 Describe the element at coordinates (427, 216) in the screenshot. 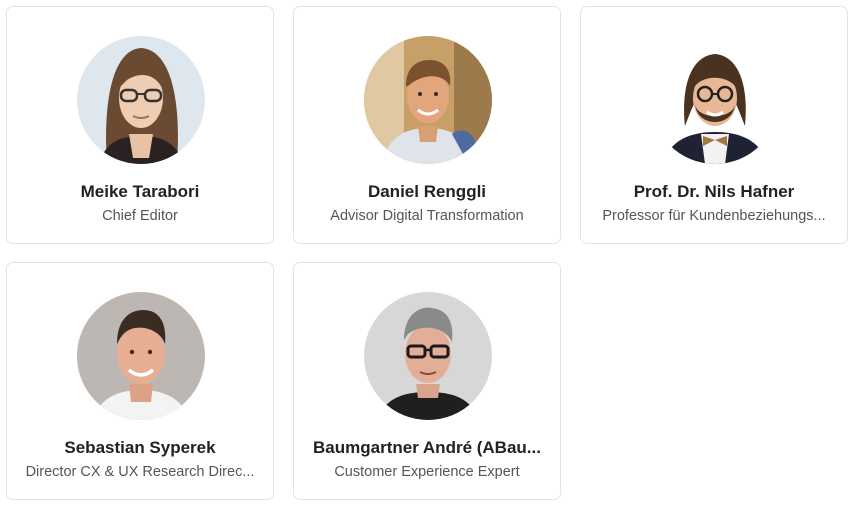

I see `person-role: Advisor Digital Transformation` at that location.